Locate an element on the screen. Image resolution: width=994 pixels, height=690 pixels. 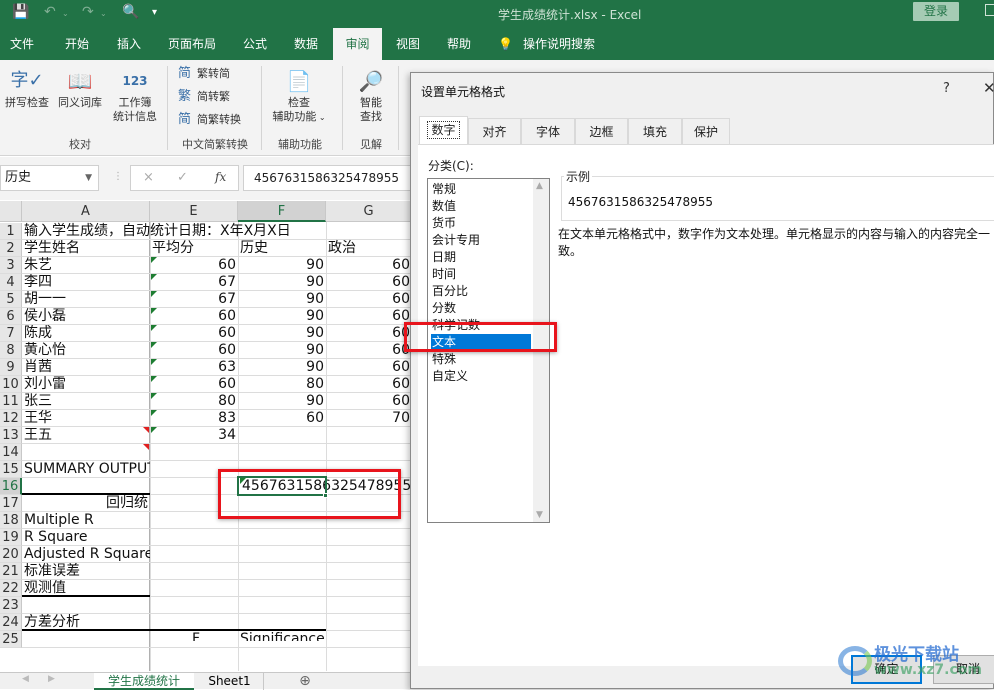
workbook-statistics-button: 123 工作簿 统计信息 is located at coordinates (135, 95).